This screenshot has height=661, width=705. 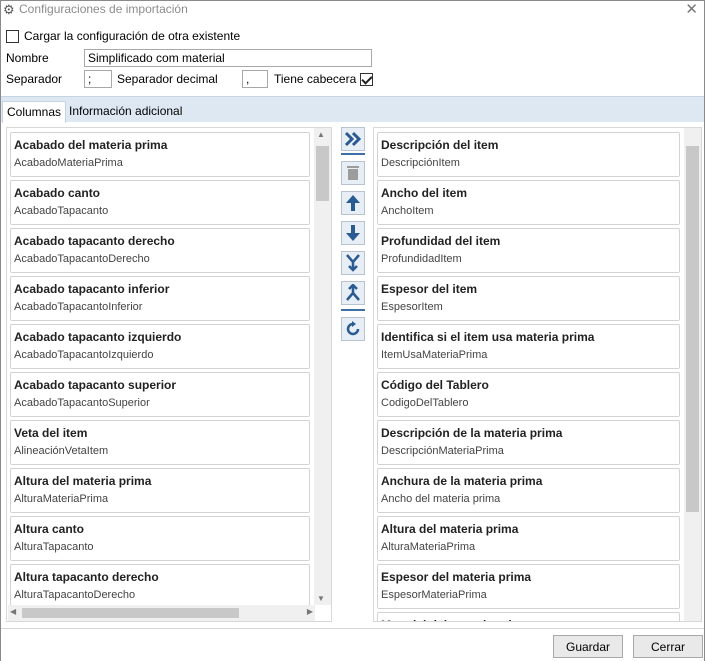 I want to click on refresh-button, so click(x=353, y=329).